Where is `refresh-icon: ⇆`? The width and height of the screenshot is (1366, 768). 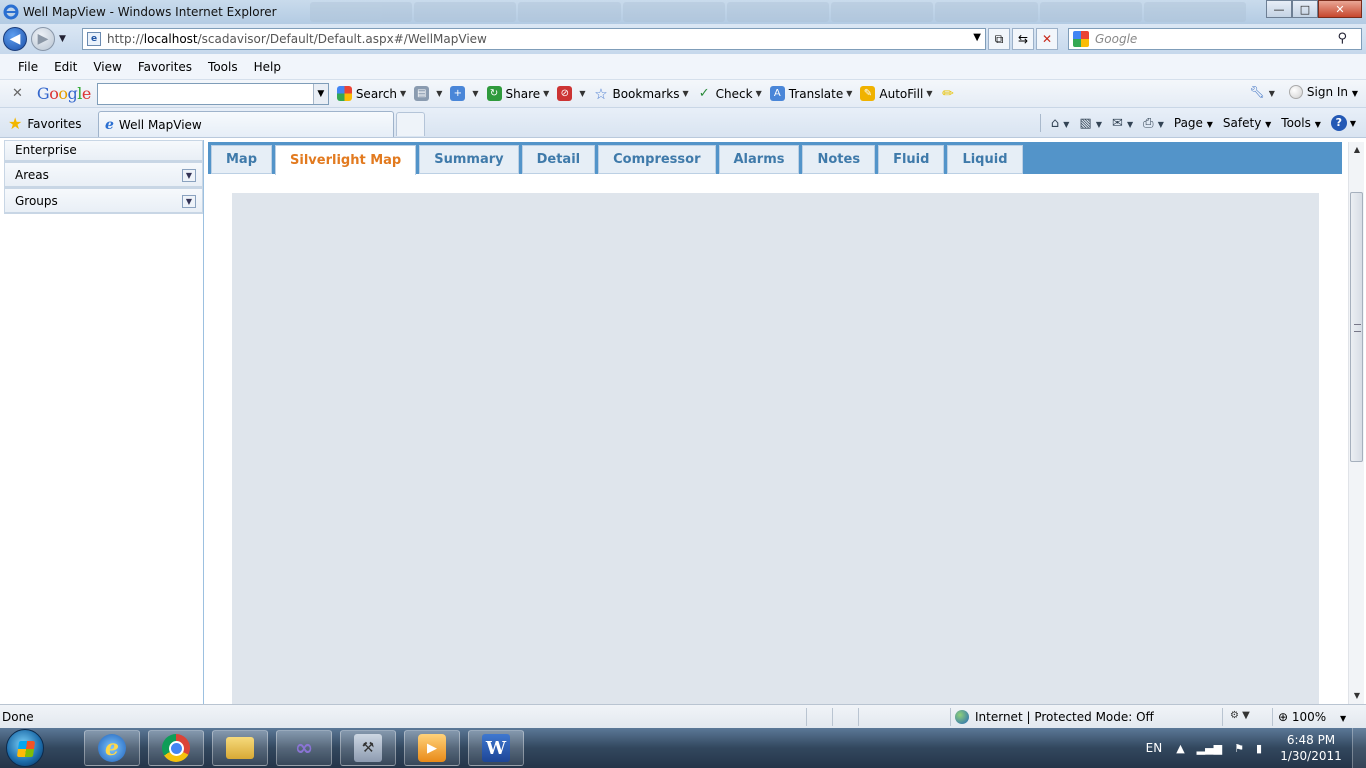 refresh-icon: ⇆ is located at coordinates (1023, 39).